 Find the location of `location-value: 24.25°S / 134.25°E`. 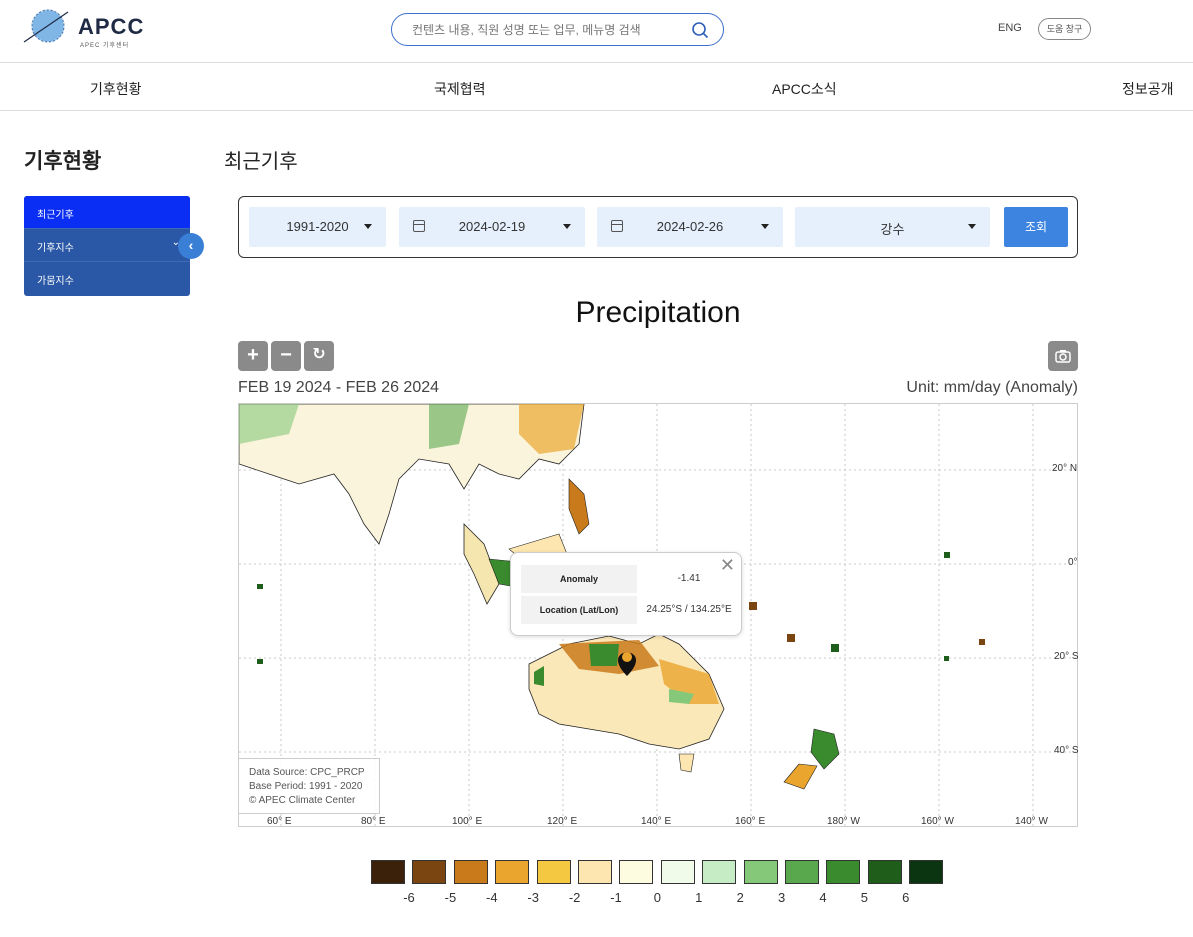

location-value: 24.25°S / 134.25°E is located at coordinates (689, 609).